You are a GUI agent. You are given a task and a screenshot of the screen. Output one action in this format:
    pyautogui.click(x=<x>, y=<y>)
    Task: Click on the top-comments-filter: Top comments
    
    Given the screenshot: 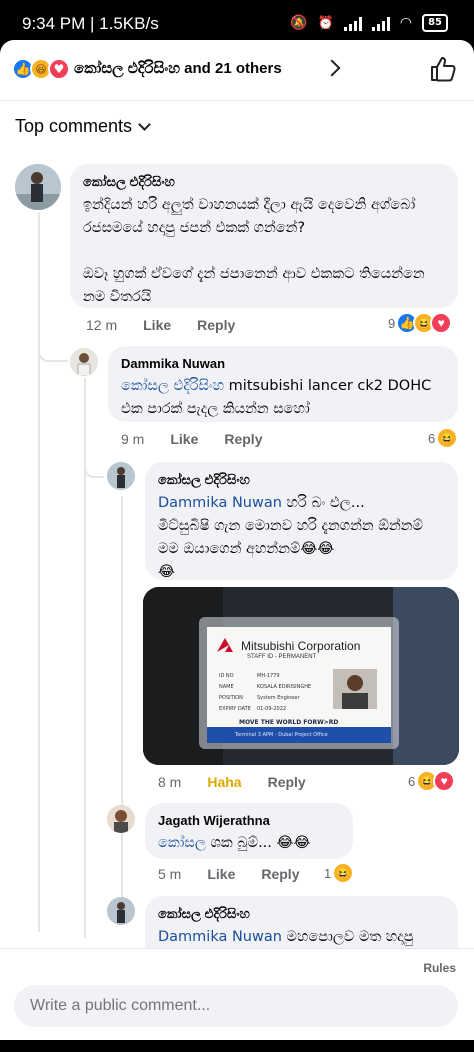 What is the action you would take?
    pyautogui.click(x=83, y=126)
    